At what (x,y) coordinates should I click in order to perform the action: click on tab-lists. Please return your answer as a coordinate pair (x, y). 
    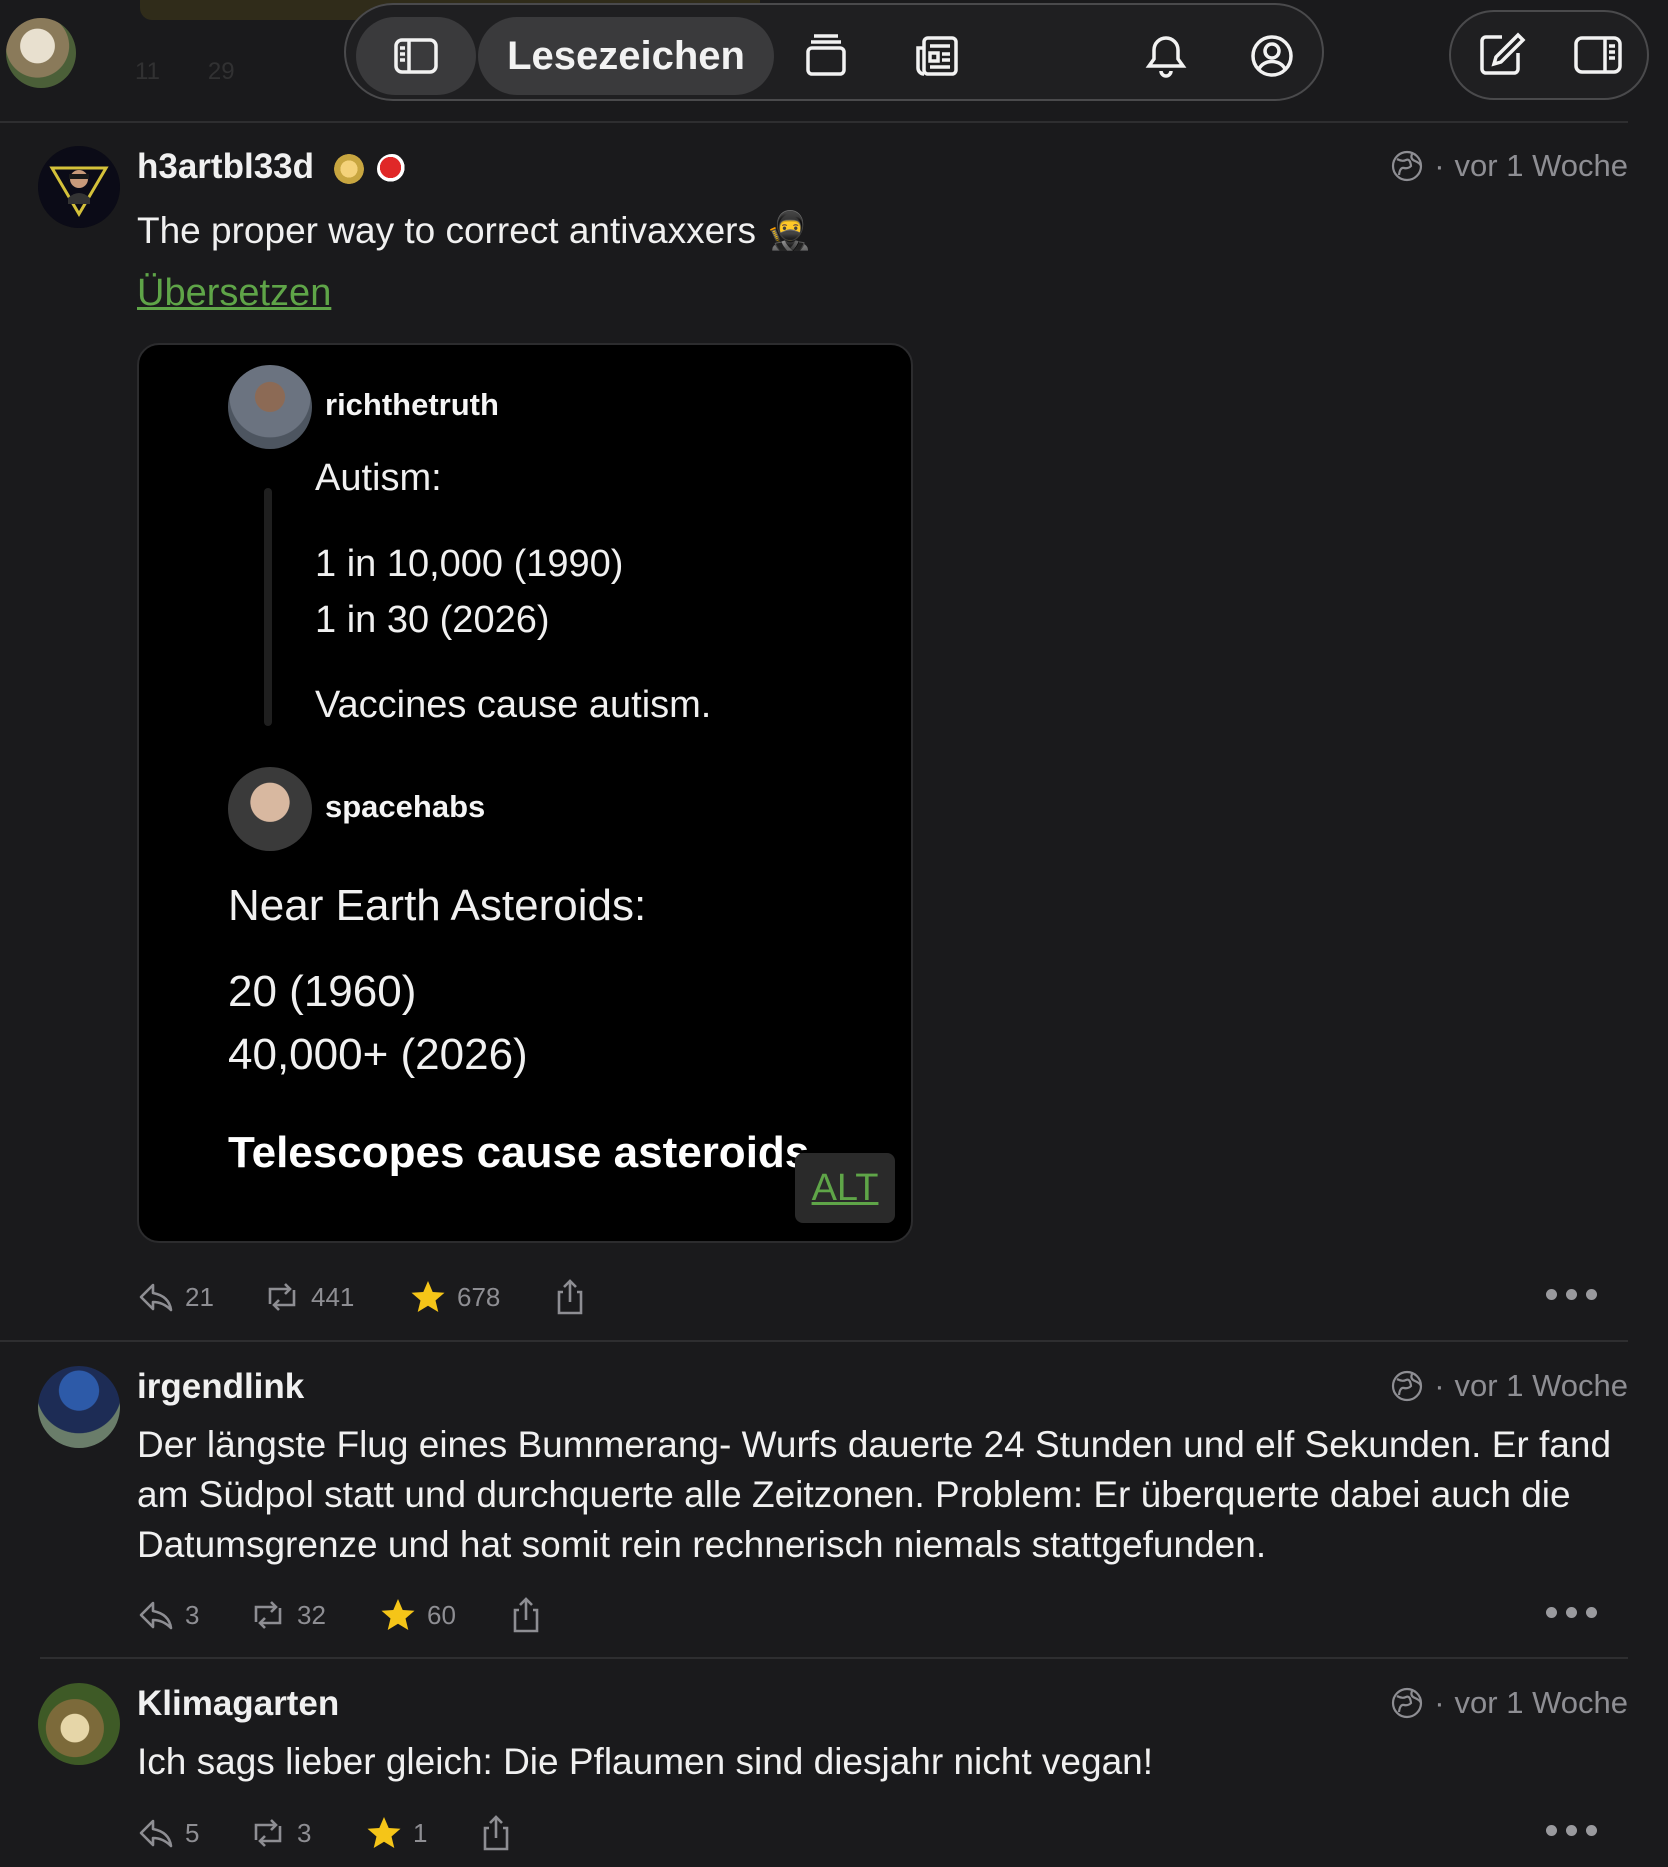
    Looking at the image, I should click on (826, 56).